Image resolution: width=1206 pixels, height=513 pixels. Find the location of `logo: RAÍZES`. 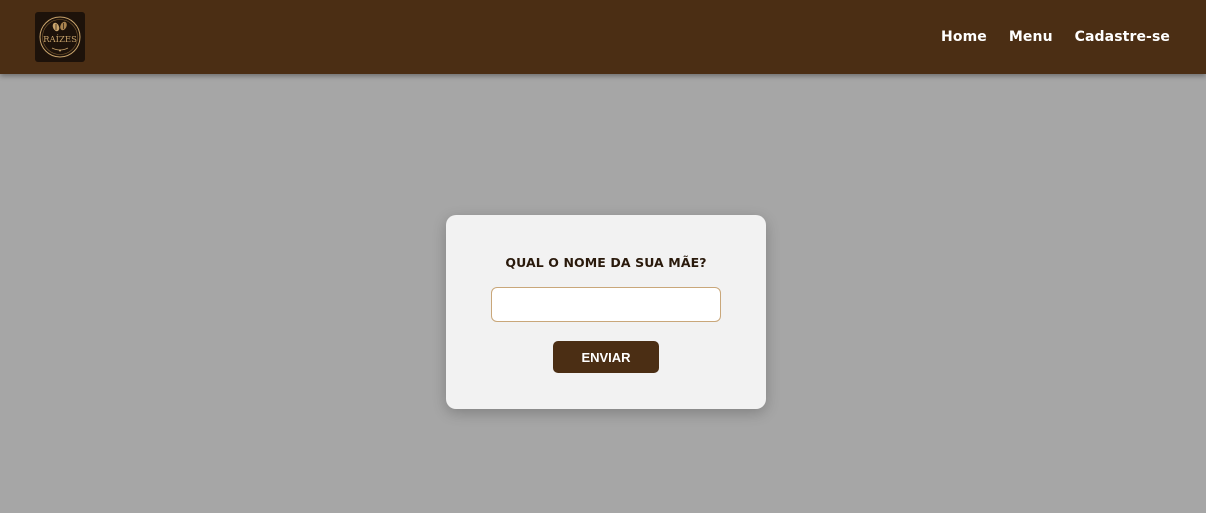

logo: RAÍZES is located at coordinates (60, 37).